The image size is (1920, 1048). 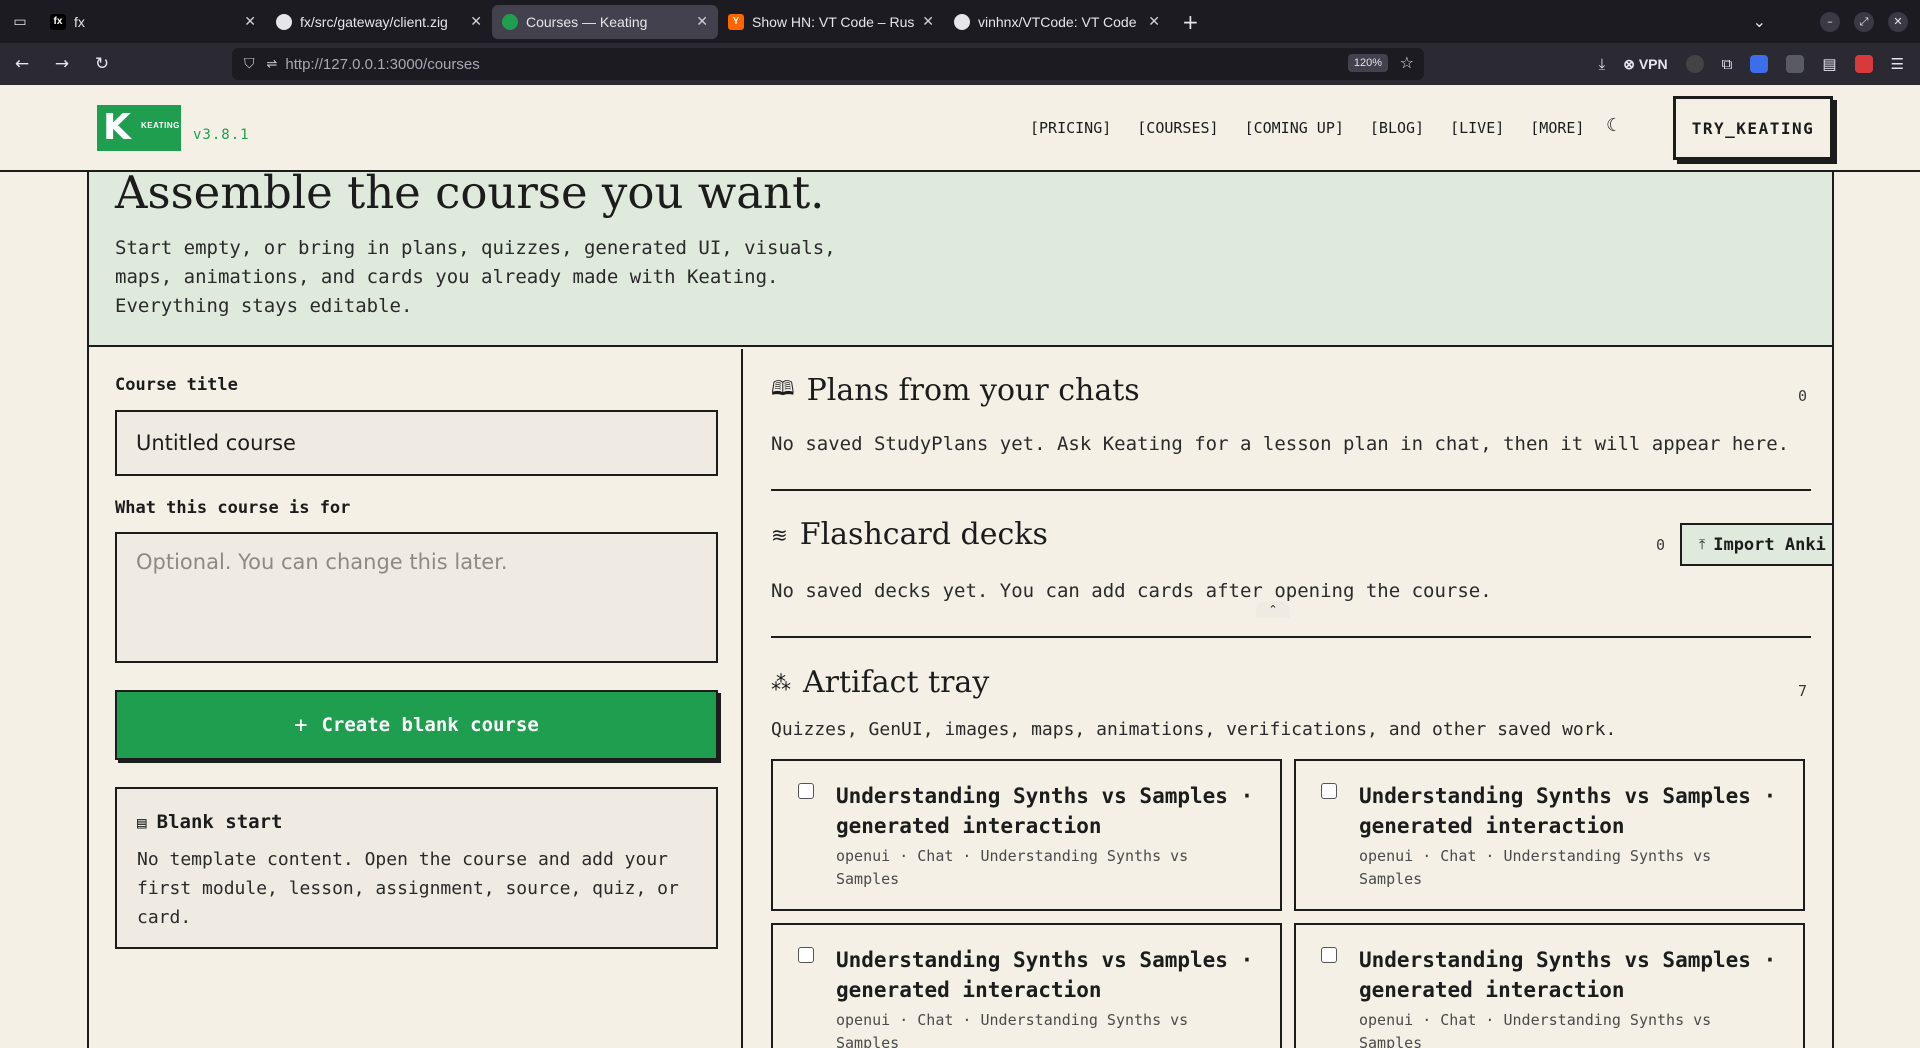 I want to click on bookmark-star-icon: ☆, so click(x=1407, y=62).